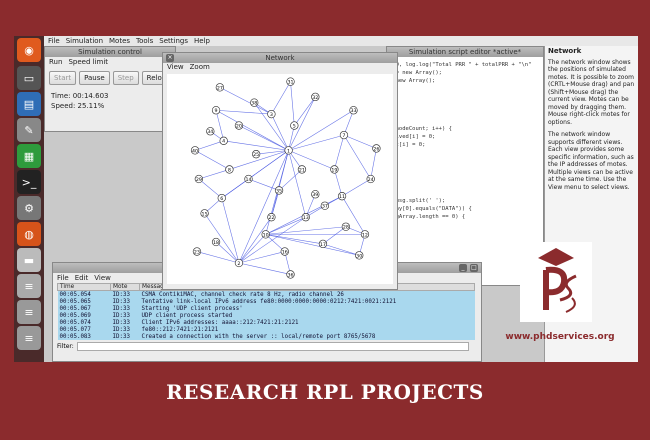  What do you see at coordinates (315, 97) in the screenshot?
I see `mote-node: 32` at bounding box center [315, 97].